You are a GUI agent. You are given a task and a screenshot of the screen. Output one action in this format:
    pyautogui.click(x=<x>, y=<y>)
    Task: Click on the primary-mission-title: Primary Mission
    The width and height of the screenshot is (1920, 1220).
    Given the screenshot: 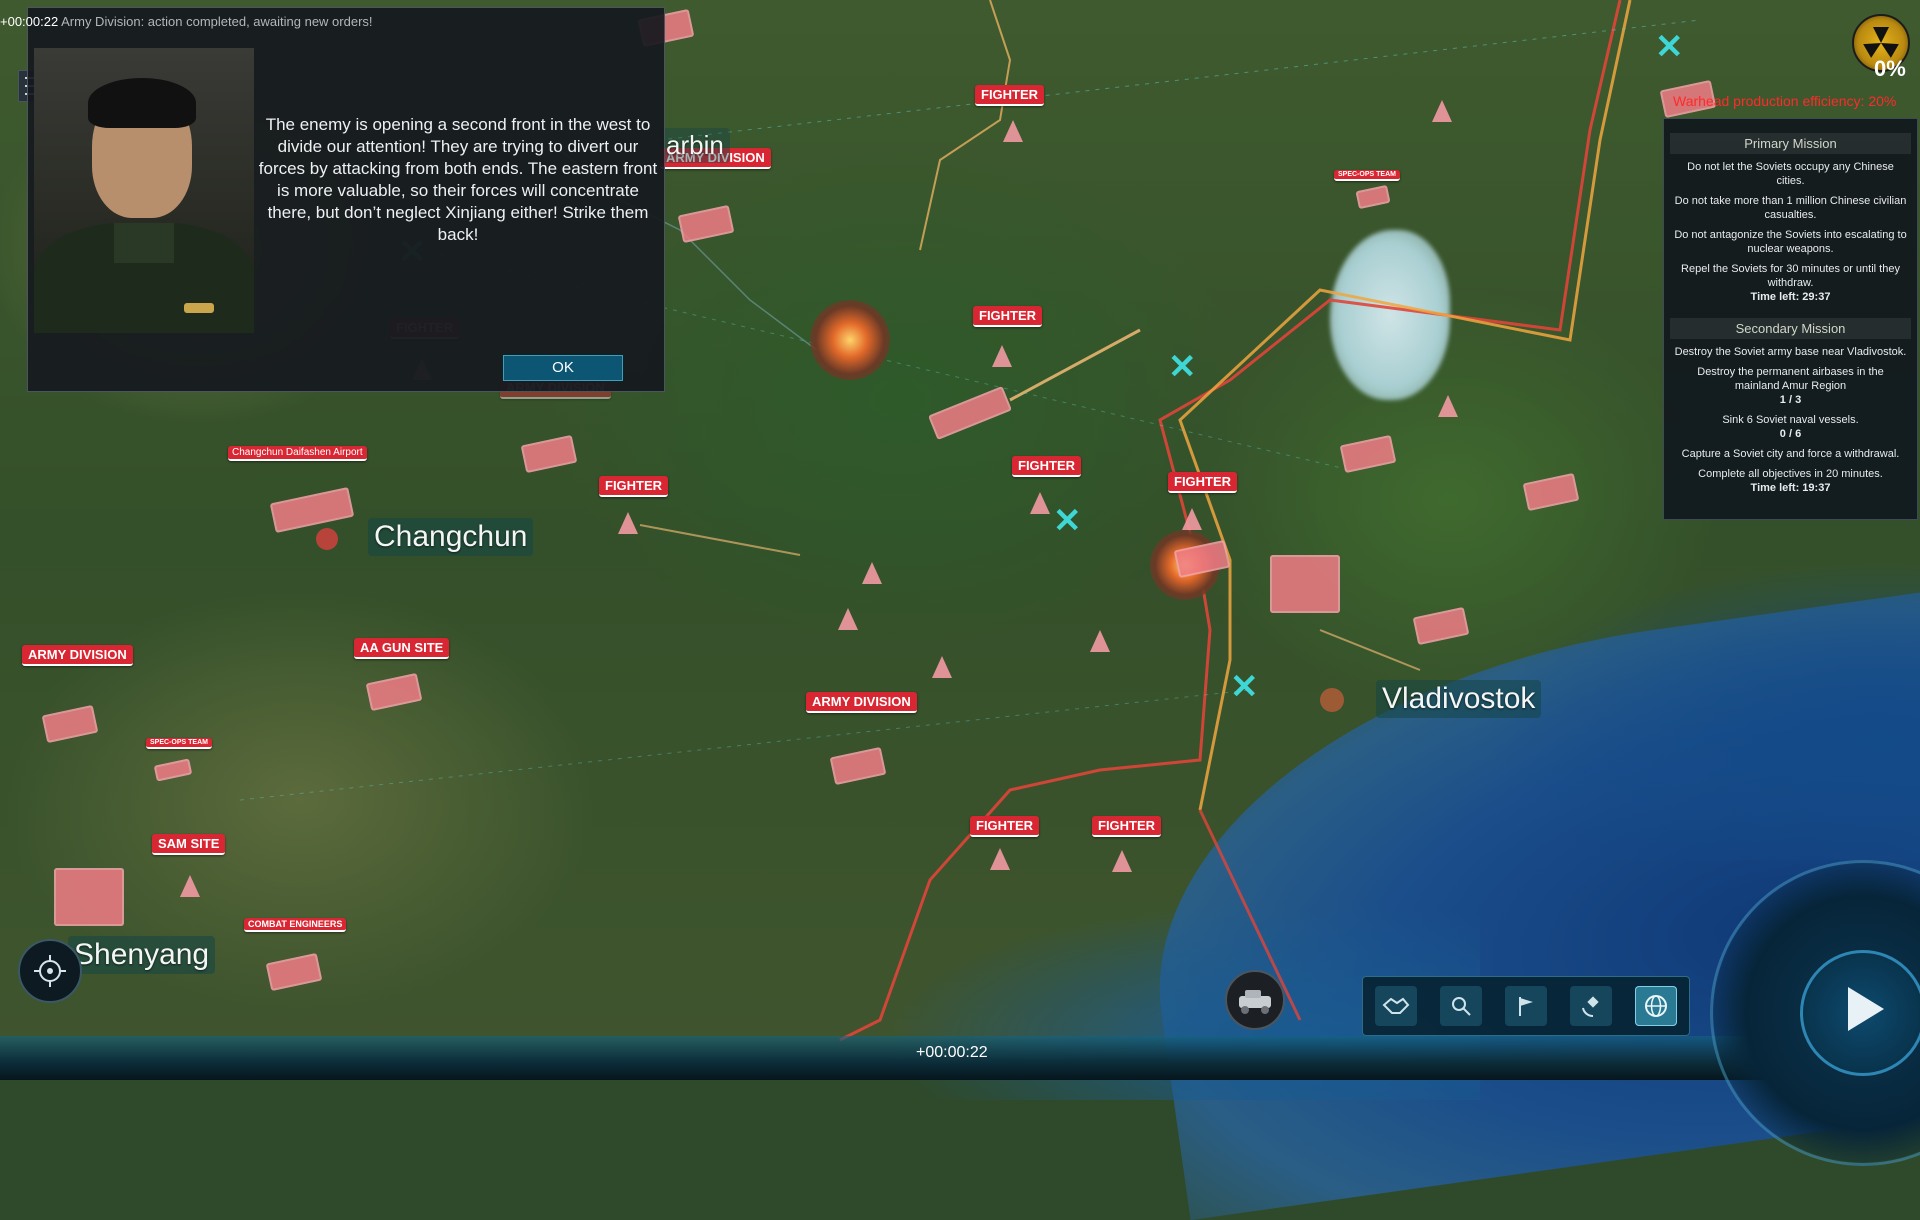 What is the action you would take?
    pyautogui.click(x=1790, y=143)
    